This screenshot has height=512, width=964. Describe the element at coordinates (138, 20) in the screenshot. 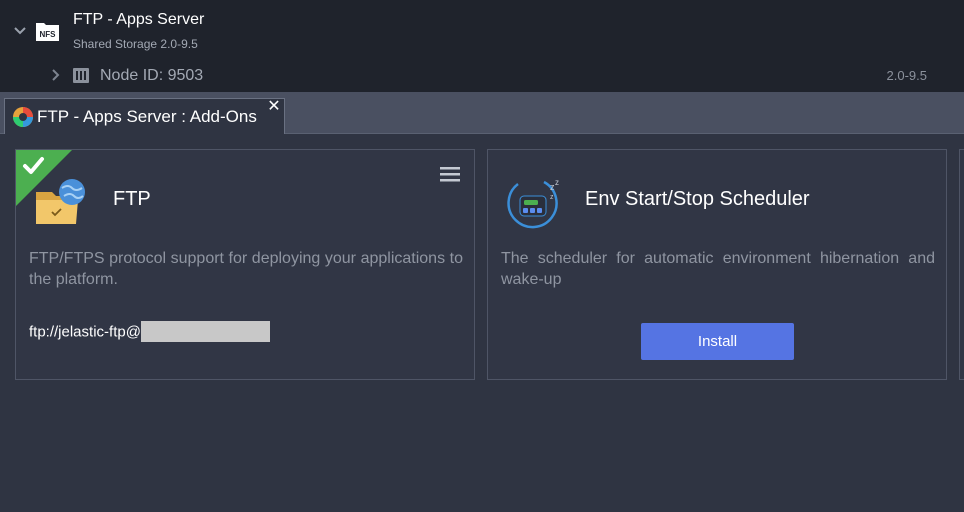

I see `environment-name: FTP - Apps Server` at that location.